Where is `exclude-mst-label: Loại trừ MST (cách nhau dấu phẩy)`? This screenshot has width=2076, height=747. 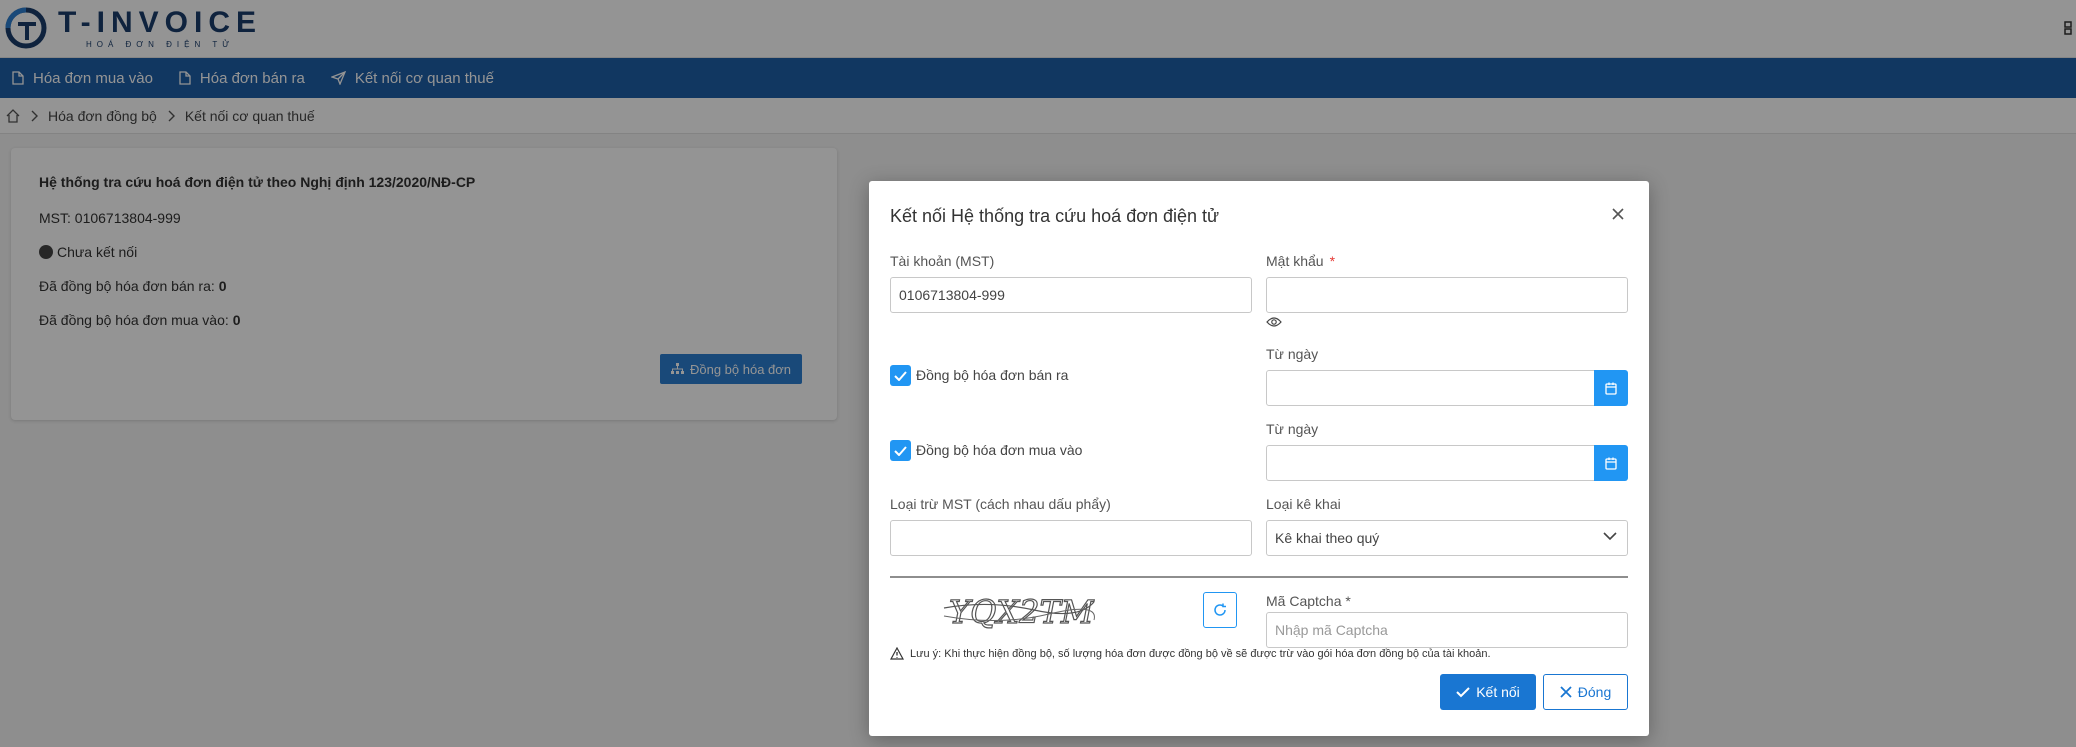
exclude-mst-label: Loại trừ MST (cách nhau dấu phẩy) is located at coordinates (1000, 504).